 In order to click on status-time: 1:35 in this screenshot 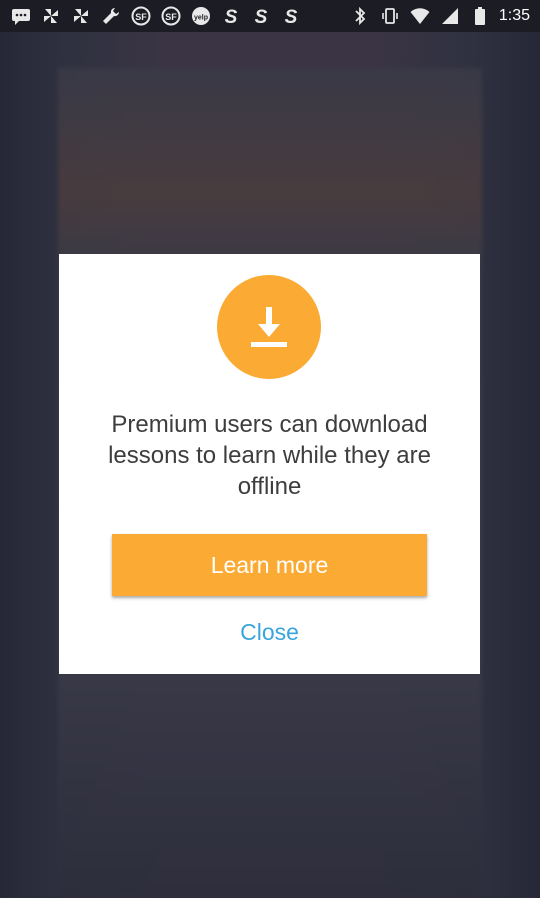, I will do `click(514, 15)`.